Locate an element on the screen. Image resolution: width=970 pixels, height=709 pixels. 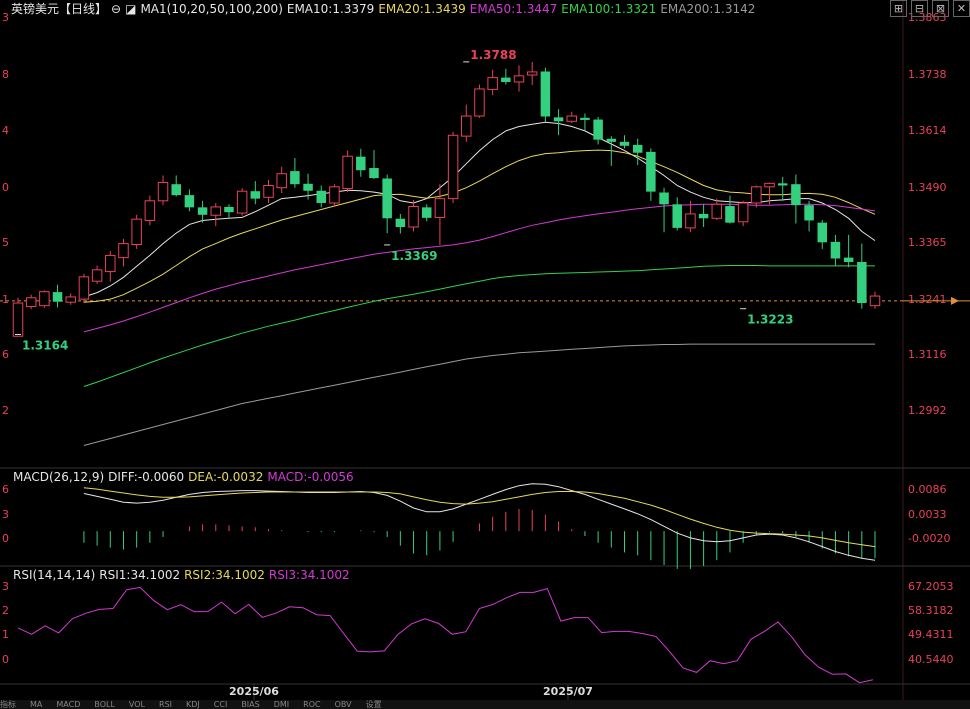
ema50-value: EMA50:1.3447 is located at coordinates (513, 9).